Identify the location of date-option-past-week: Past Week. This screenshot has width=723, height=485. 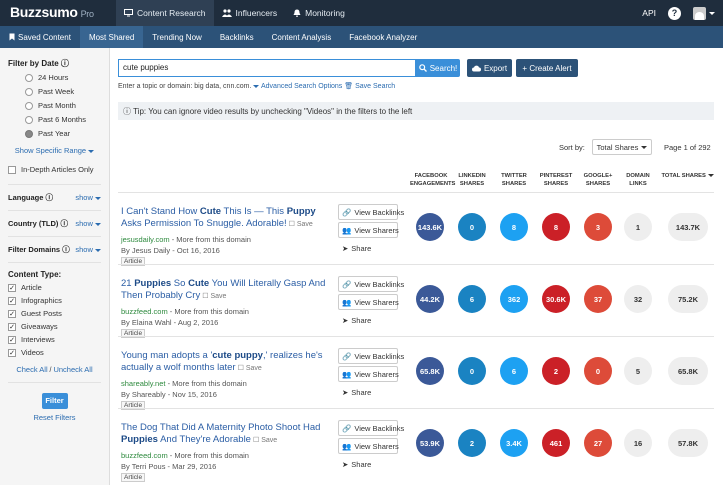
(63, 91).